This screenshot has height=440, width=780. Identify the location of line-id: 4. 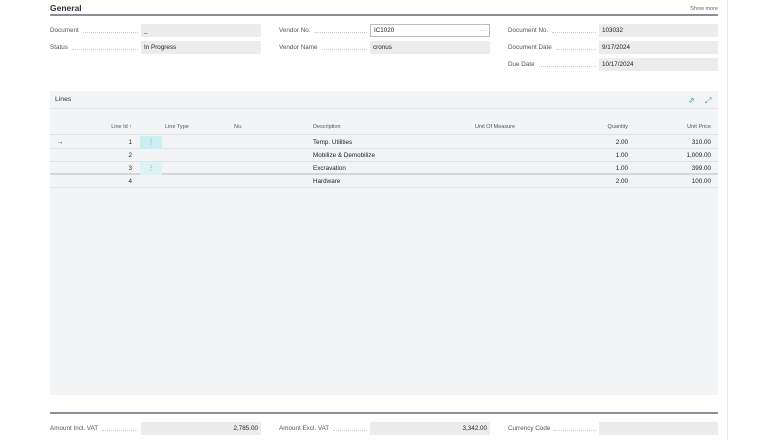
(130, 181).